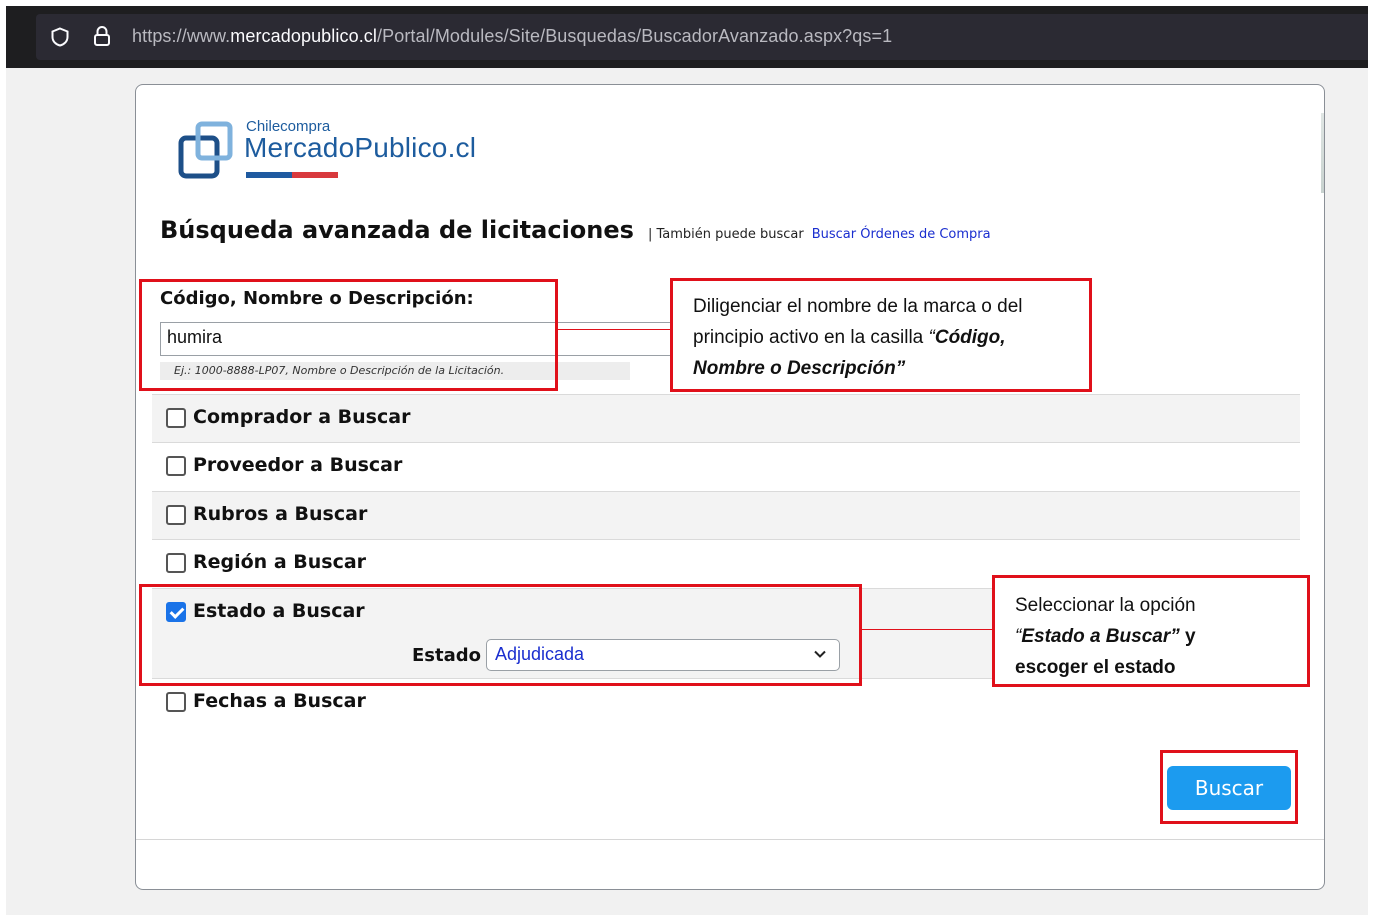  Describe the element at coordinates (730, 839) in the screenshot. I see `footer-divider` at that location.